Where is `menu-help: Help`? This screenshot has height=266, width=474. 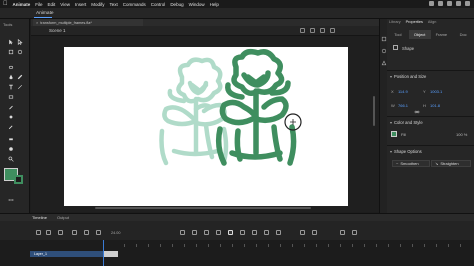 menu-help: Help is located at coordinates (214, 4).